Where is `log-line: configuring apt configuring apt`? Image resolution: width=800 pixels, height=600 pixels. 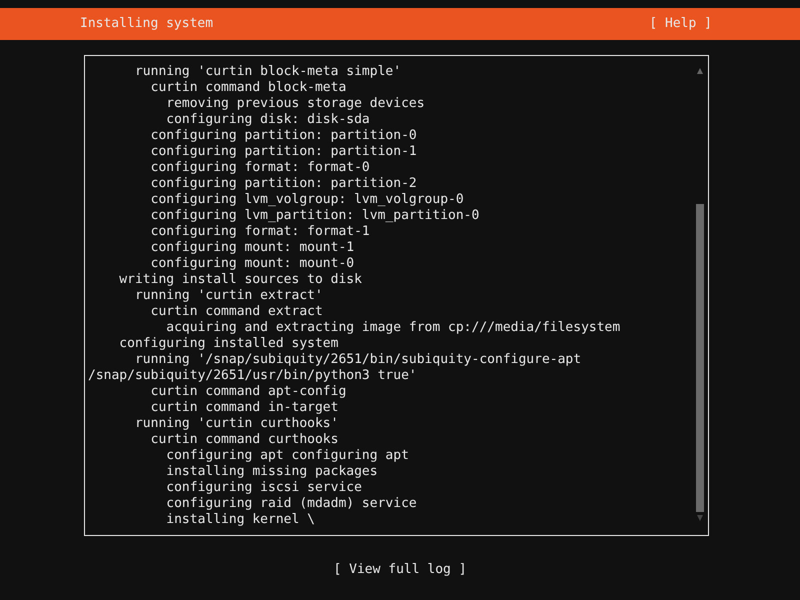
log-line: configuring apt configuring apt is located at coordinates (287, 456).